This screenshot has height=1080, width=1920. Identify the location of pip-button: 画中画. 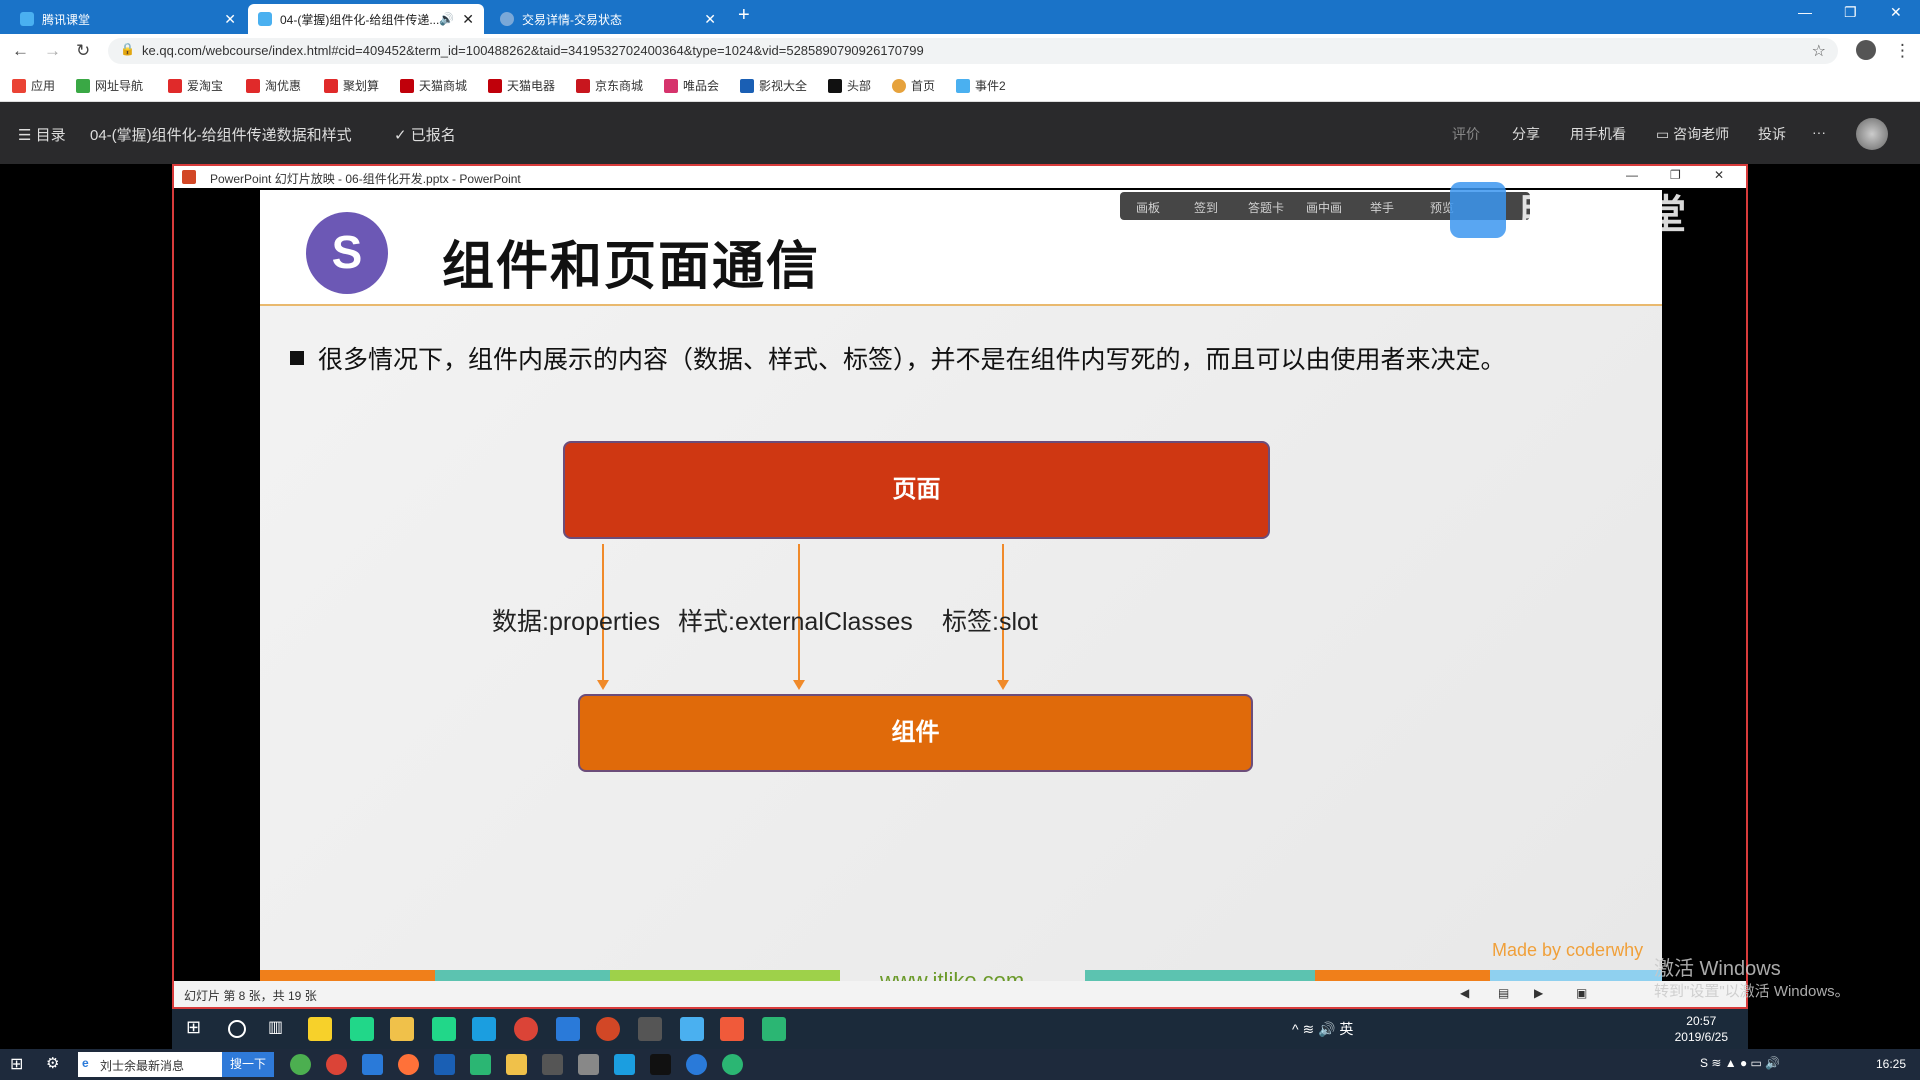
(1324, 207).